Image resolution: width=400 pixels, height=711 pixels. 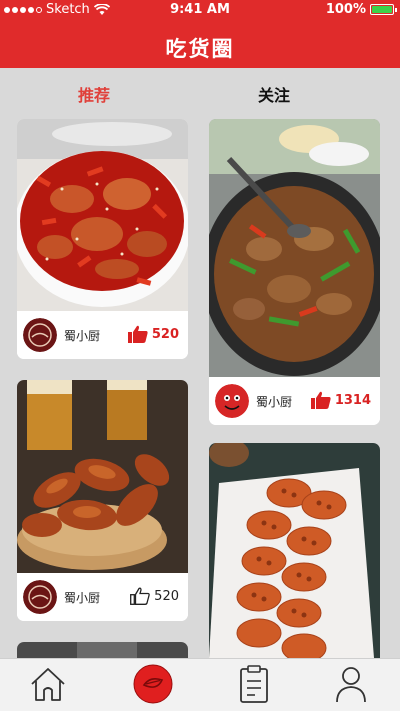 I want to click on thumbs-up-outline-icon, so click(x=140, y=596).